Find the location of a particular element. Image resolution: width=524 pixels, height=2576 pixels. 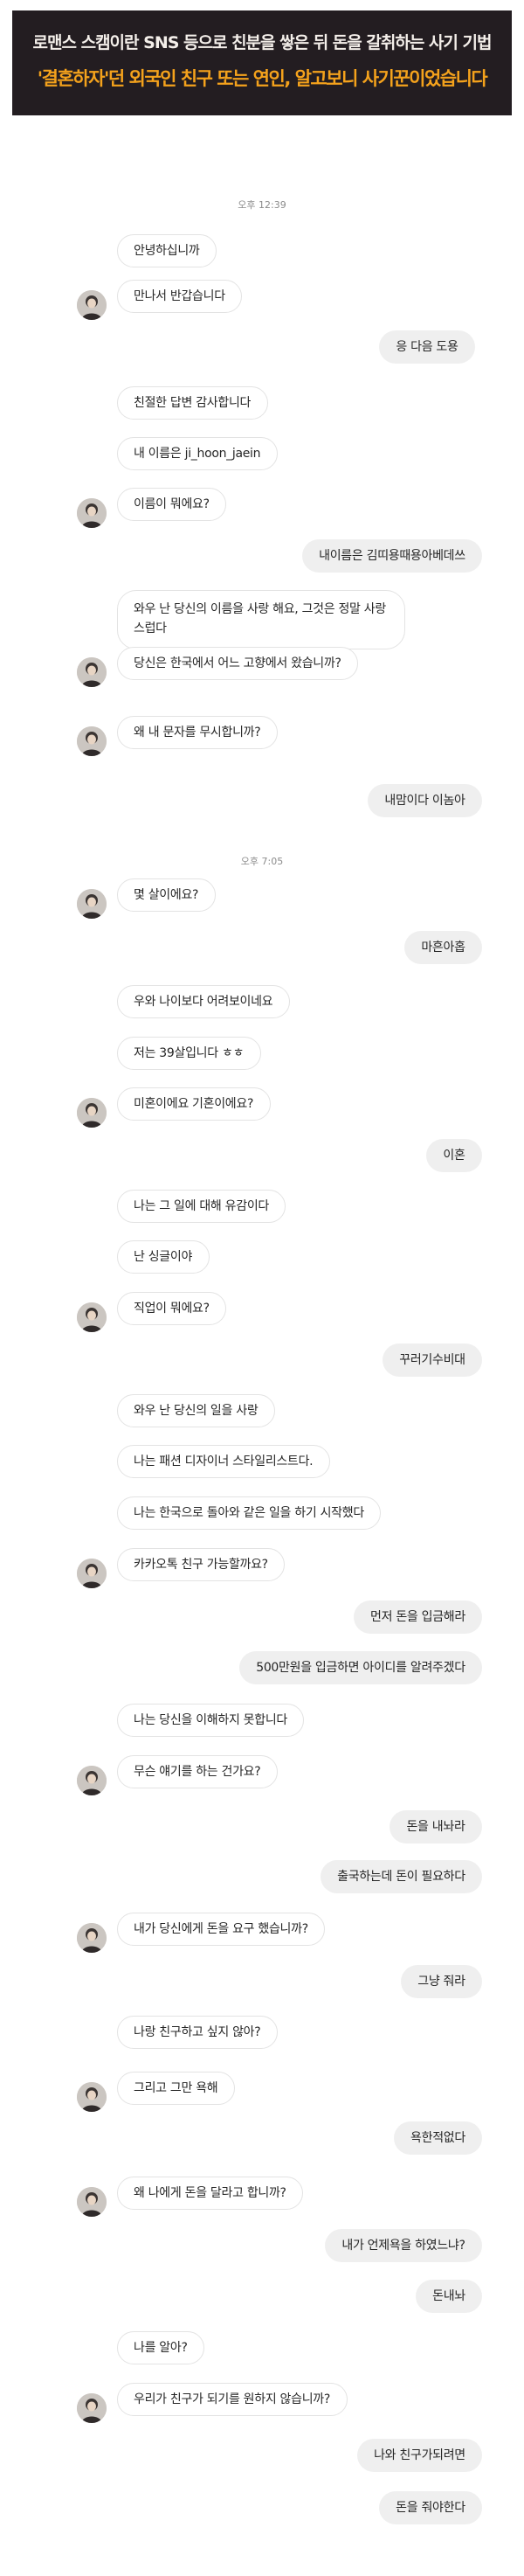

received-message-bubble: 와우 난 당신의 일을 사랑 is located at coordinates (196, 1410).